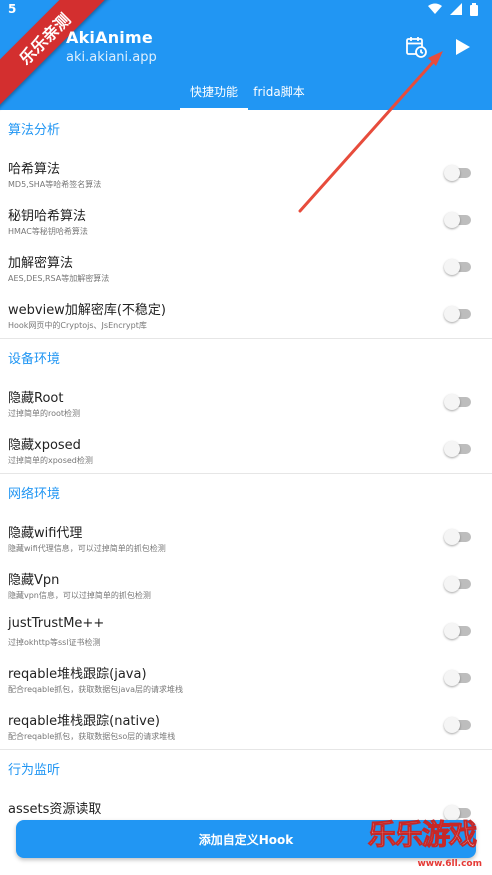 The image size is (492, 875). What do you see at coordinates (370, 132) in the screenshot?
I see `annotation-arrow` at bounding box center [370, 132].